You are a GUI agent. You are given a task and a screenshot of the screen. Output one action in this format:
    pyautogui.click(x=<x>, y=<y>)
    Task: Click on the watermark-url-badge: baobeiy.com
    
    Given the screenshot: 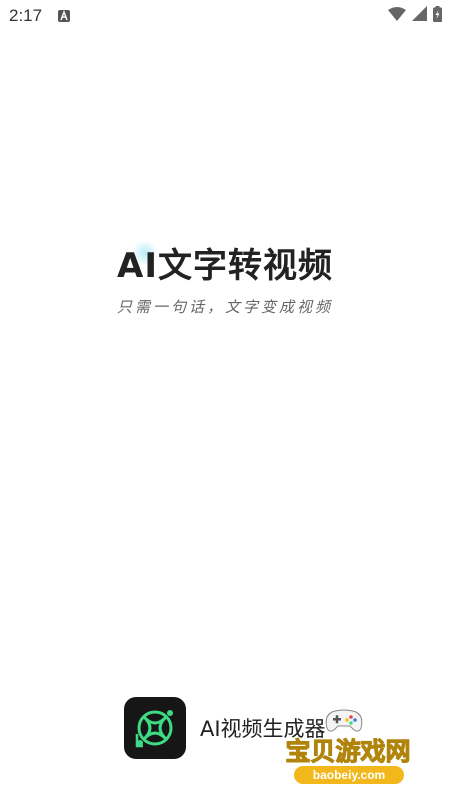 What is the action you would take?
    pyautogui.click(x=349, y=775)
    